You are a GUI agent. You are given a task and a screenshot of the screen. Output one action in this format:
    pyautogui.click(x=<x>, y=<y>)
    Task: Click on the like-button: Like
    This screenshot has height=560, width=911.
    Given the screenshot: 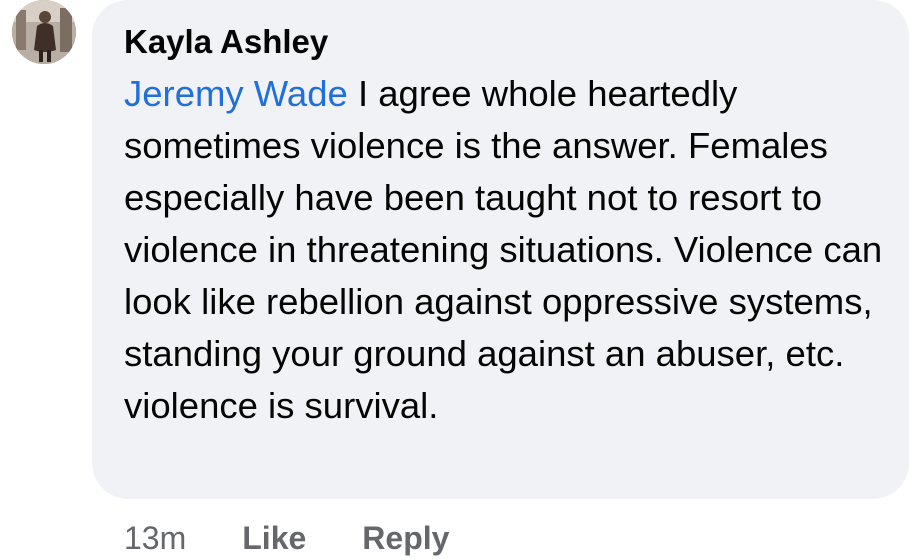 What is the action you would take?
    pyautogui.click(x=274, y=538)
    